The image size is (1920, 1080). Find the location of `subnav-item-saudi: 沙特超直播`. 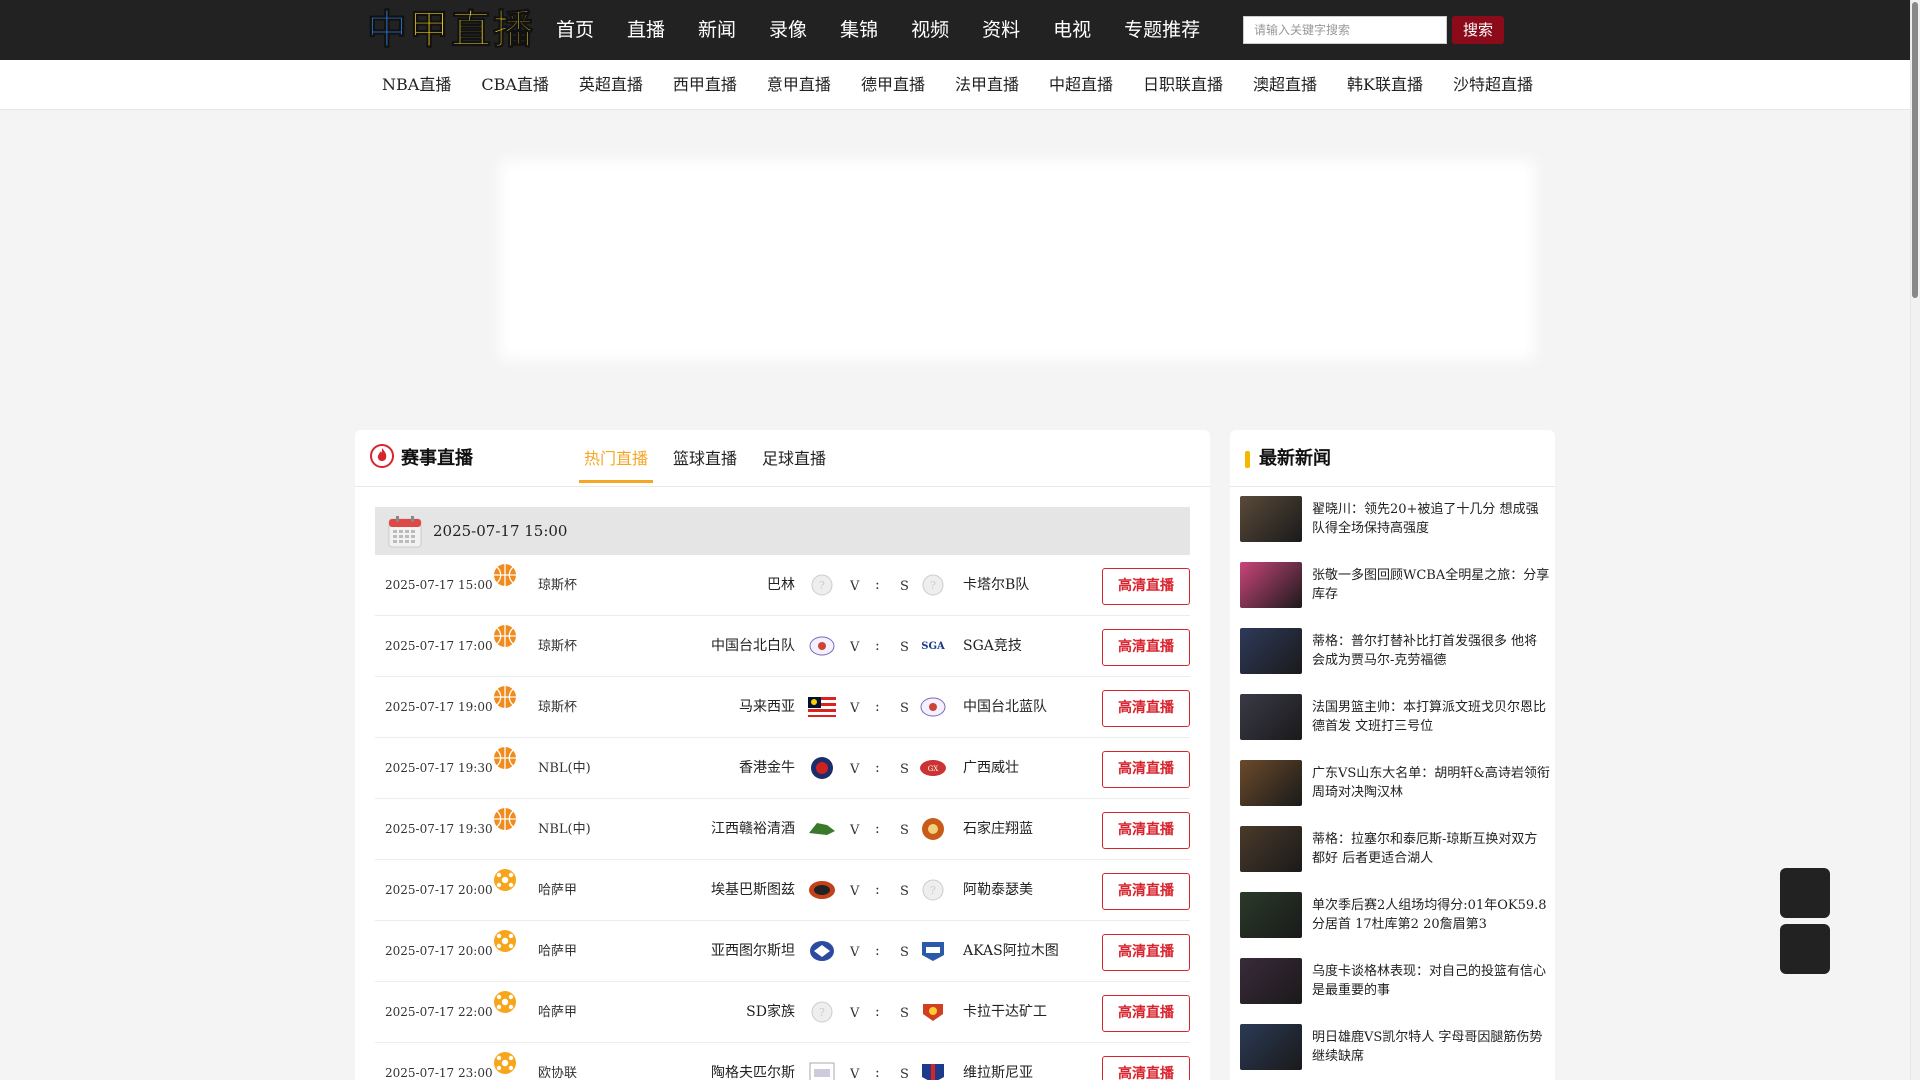

subnav-item-saudi: 沙特超直播 is located at coordinates (1493, 85).